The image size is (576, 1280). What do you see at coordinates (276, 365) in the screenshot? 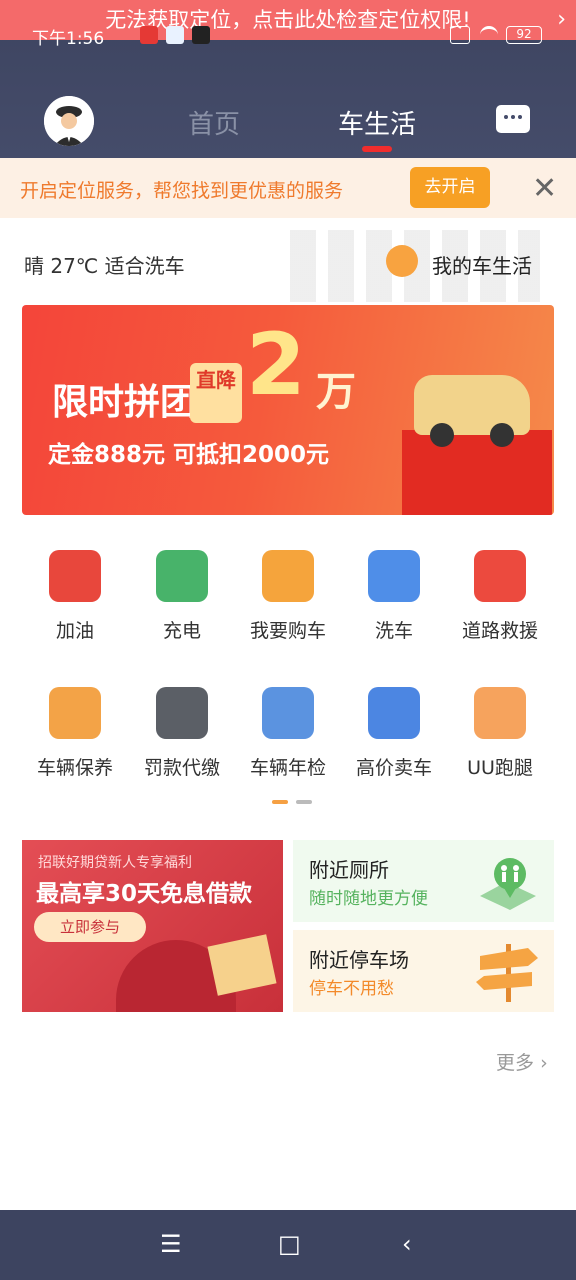
I see `banner-amount: 2` at bounding box center [276, 365].